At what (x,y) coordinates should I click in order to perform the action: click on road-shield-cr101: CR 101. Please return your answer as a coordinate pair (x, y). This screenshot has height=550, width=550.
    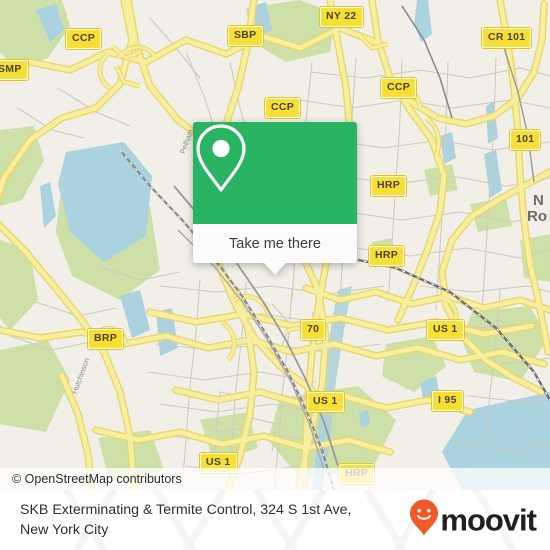
    Looking at the image, I should click on (506, 38).